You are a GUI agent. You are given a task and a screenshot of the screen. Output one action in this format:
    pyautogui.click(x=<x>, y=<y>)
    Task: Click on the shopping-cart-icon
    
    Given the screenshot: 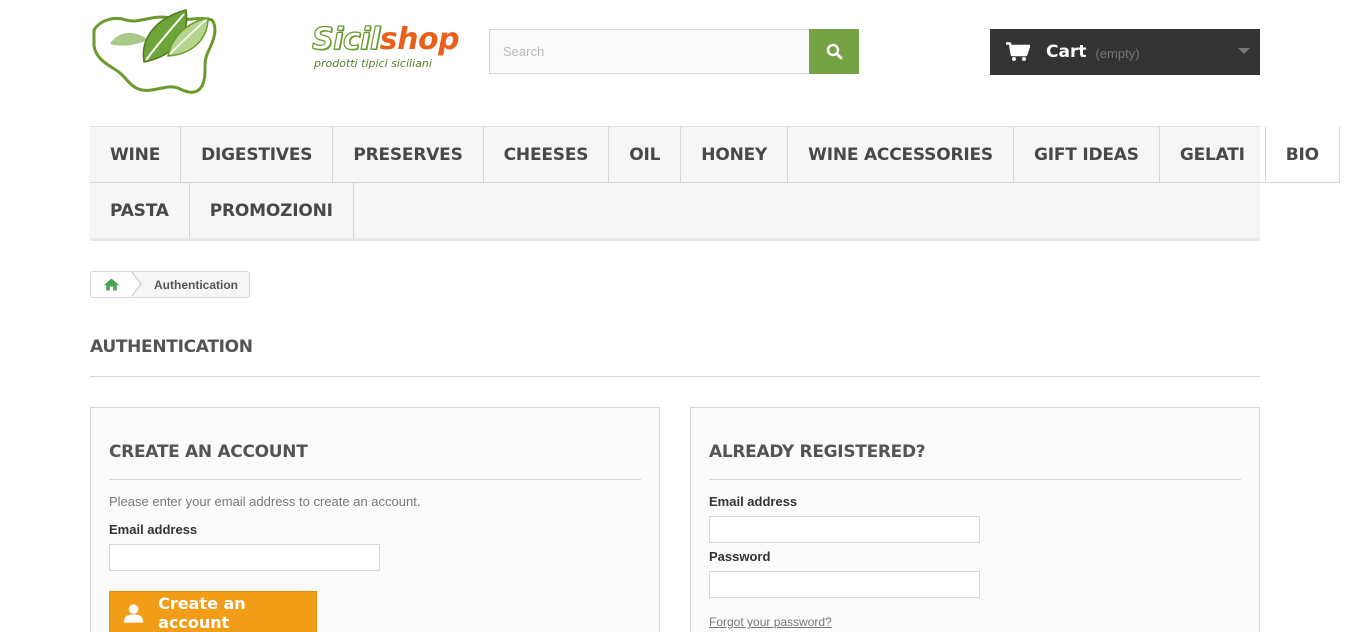 What is the action you would take?
    pyautogui.click(x=1018, y=51)
    